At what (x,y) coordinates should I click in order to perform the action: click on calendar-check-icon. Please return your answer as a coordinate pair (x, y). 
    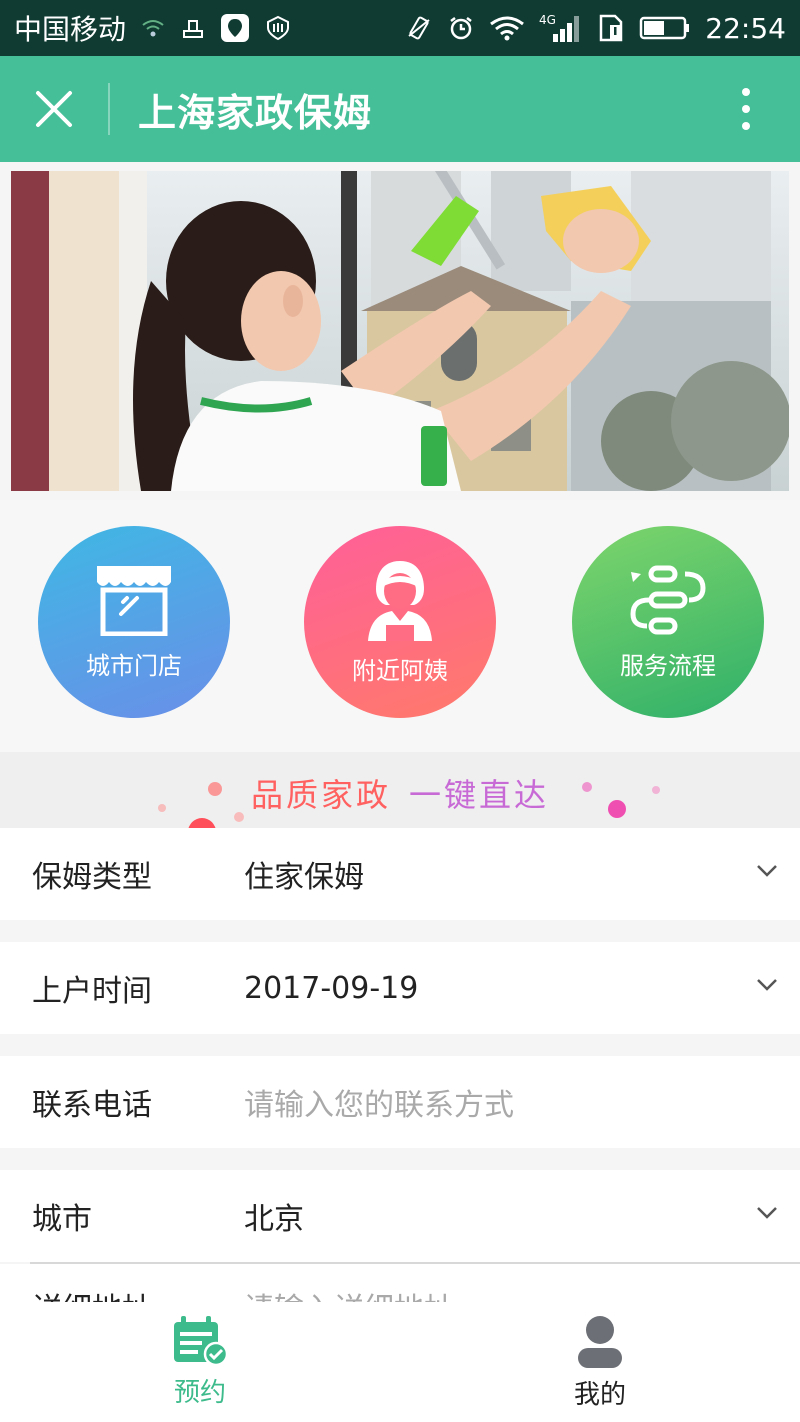
    Looking at the image, I should click on (201, 1340).